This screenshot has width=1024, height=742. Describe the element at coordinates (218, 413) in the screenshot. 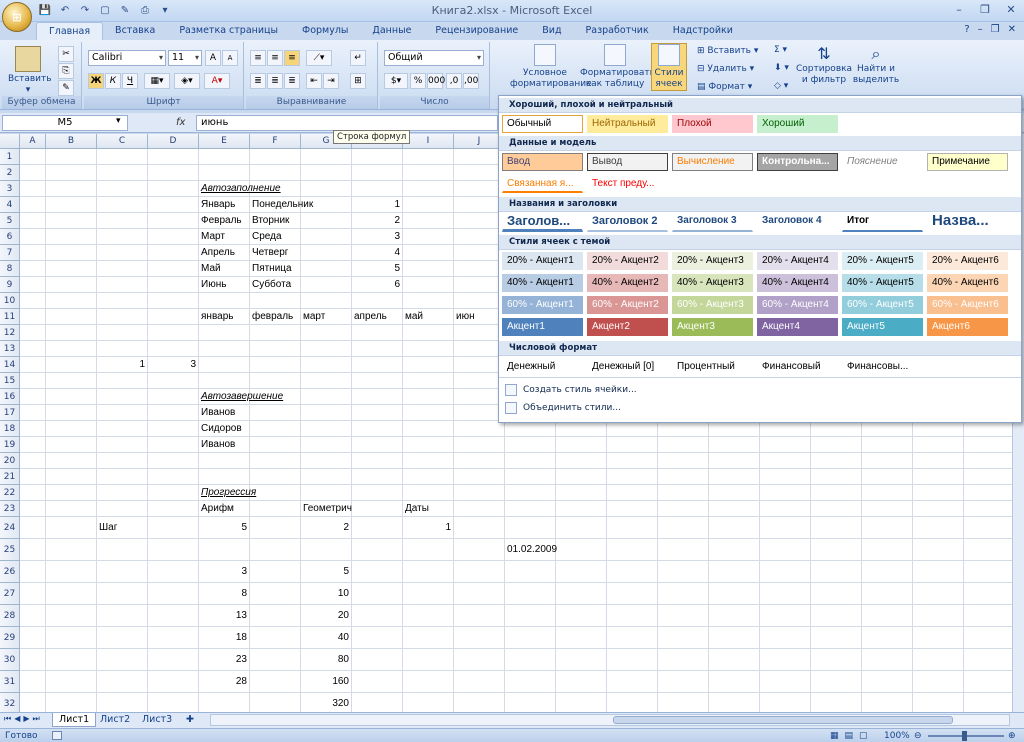

I see `cell-e17: Иванов` at that location.